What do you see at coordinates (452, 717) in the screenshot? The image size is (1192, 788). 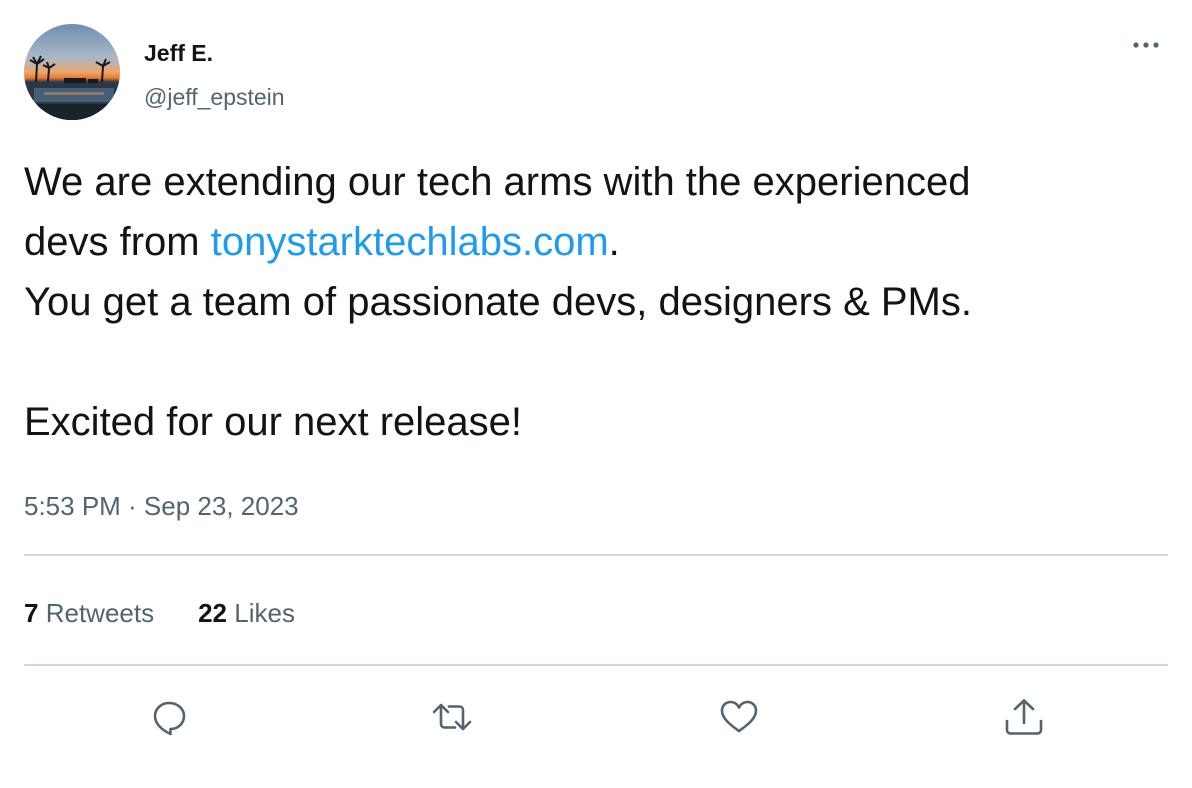 I see `retweet-icon` at bounding box center [452, 717].